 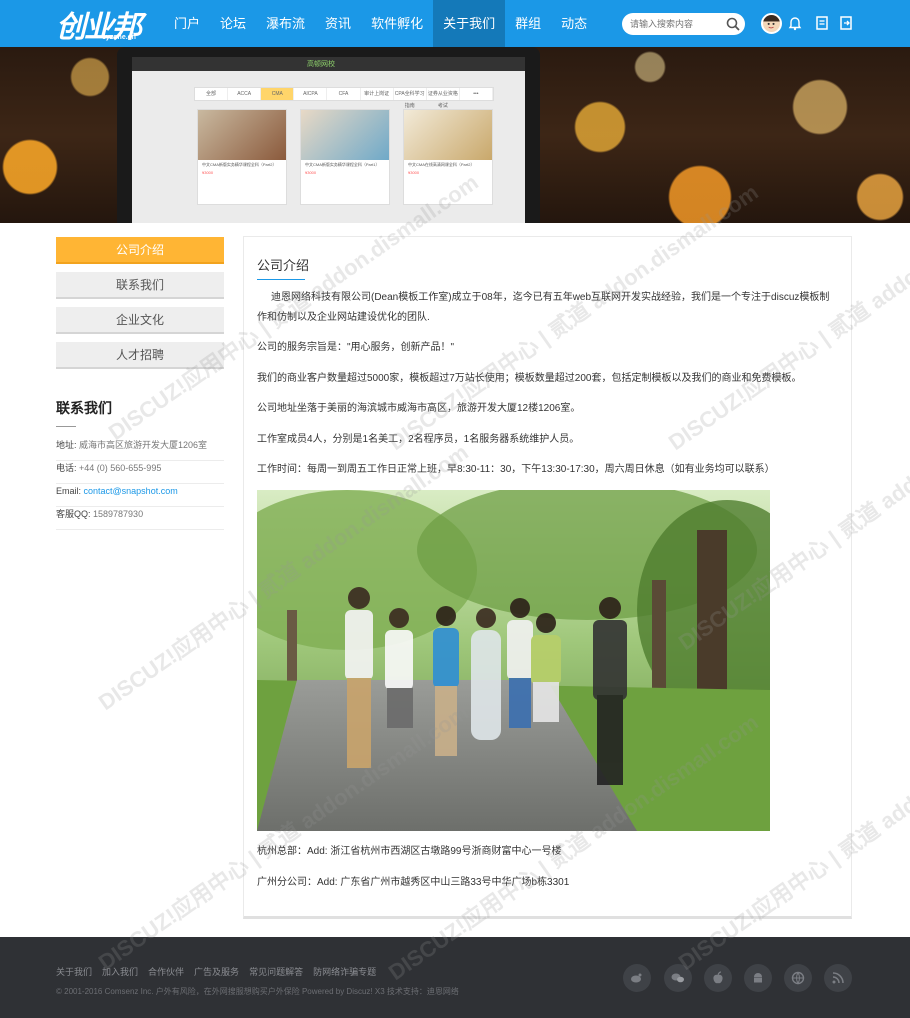 What do you see at coordinates (66, 426) in the screenshot?
I see `divider` at bounding box center [66, 426].